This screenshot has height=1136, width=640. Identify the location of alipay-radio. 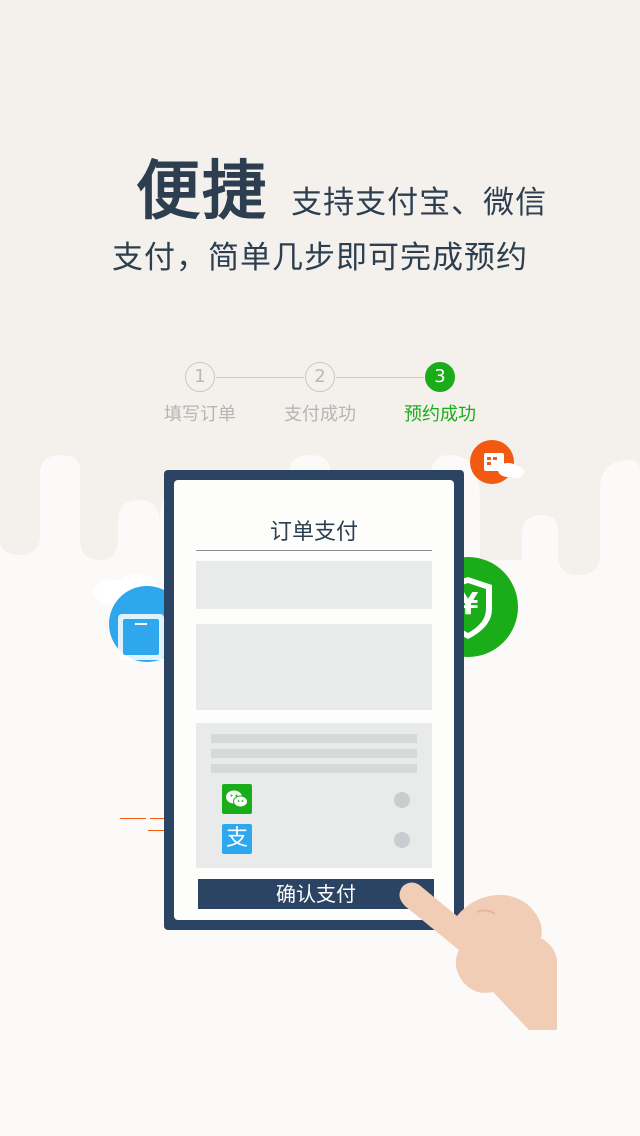
(402, 840).